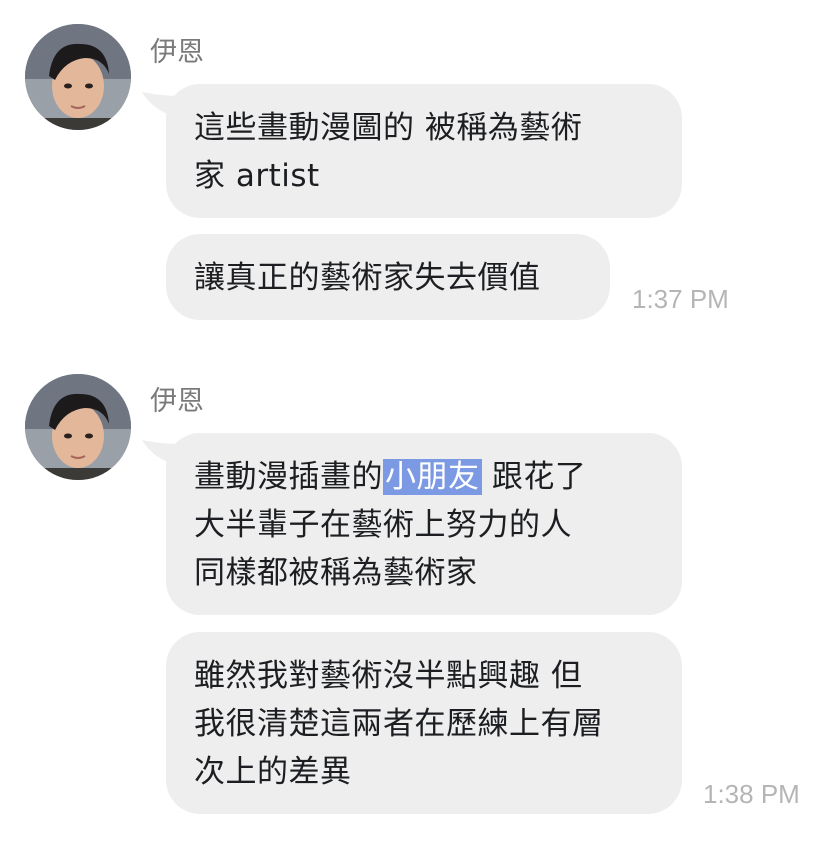 This screenshot has width=819, height=845. What do you see at coordinates (751, 794) in the screenshot?
I see `timestamp: 1:38 PM` at bounding box center [751, 794].